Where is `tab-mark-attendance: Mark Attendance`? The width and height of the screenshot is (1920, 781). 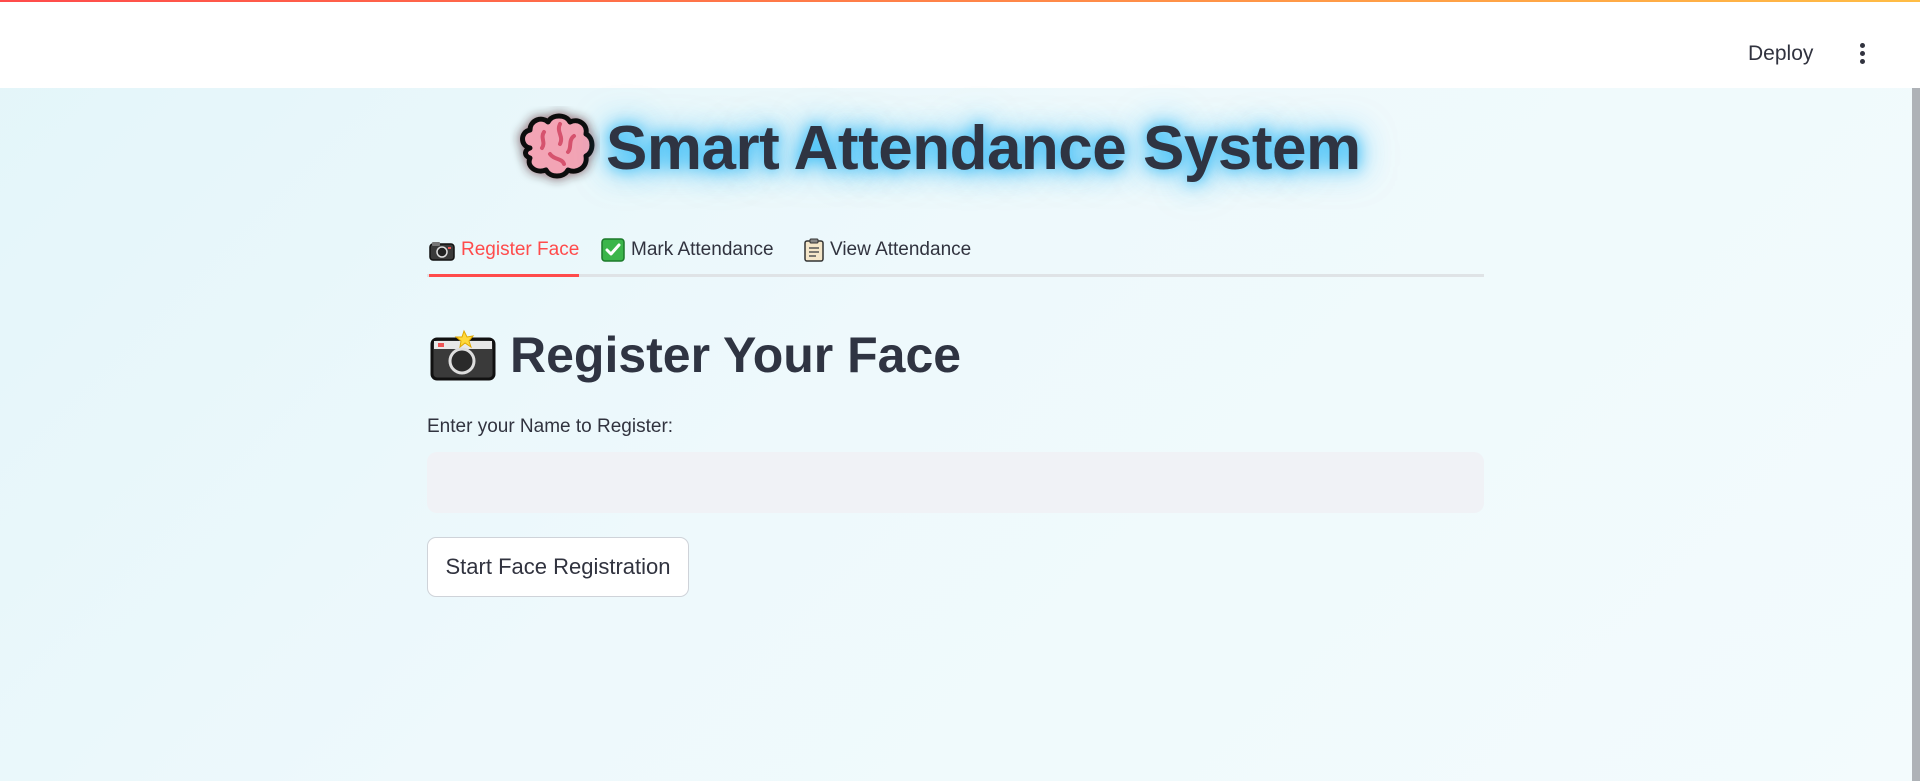
tab-mark-attendance: Mark Attendance is located at coordinates (687, 250).